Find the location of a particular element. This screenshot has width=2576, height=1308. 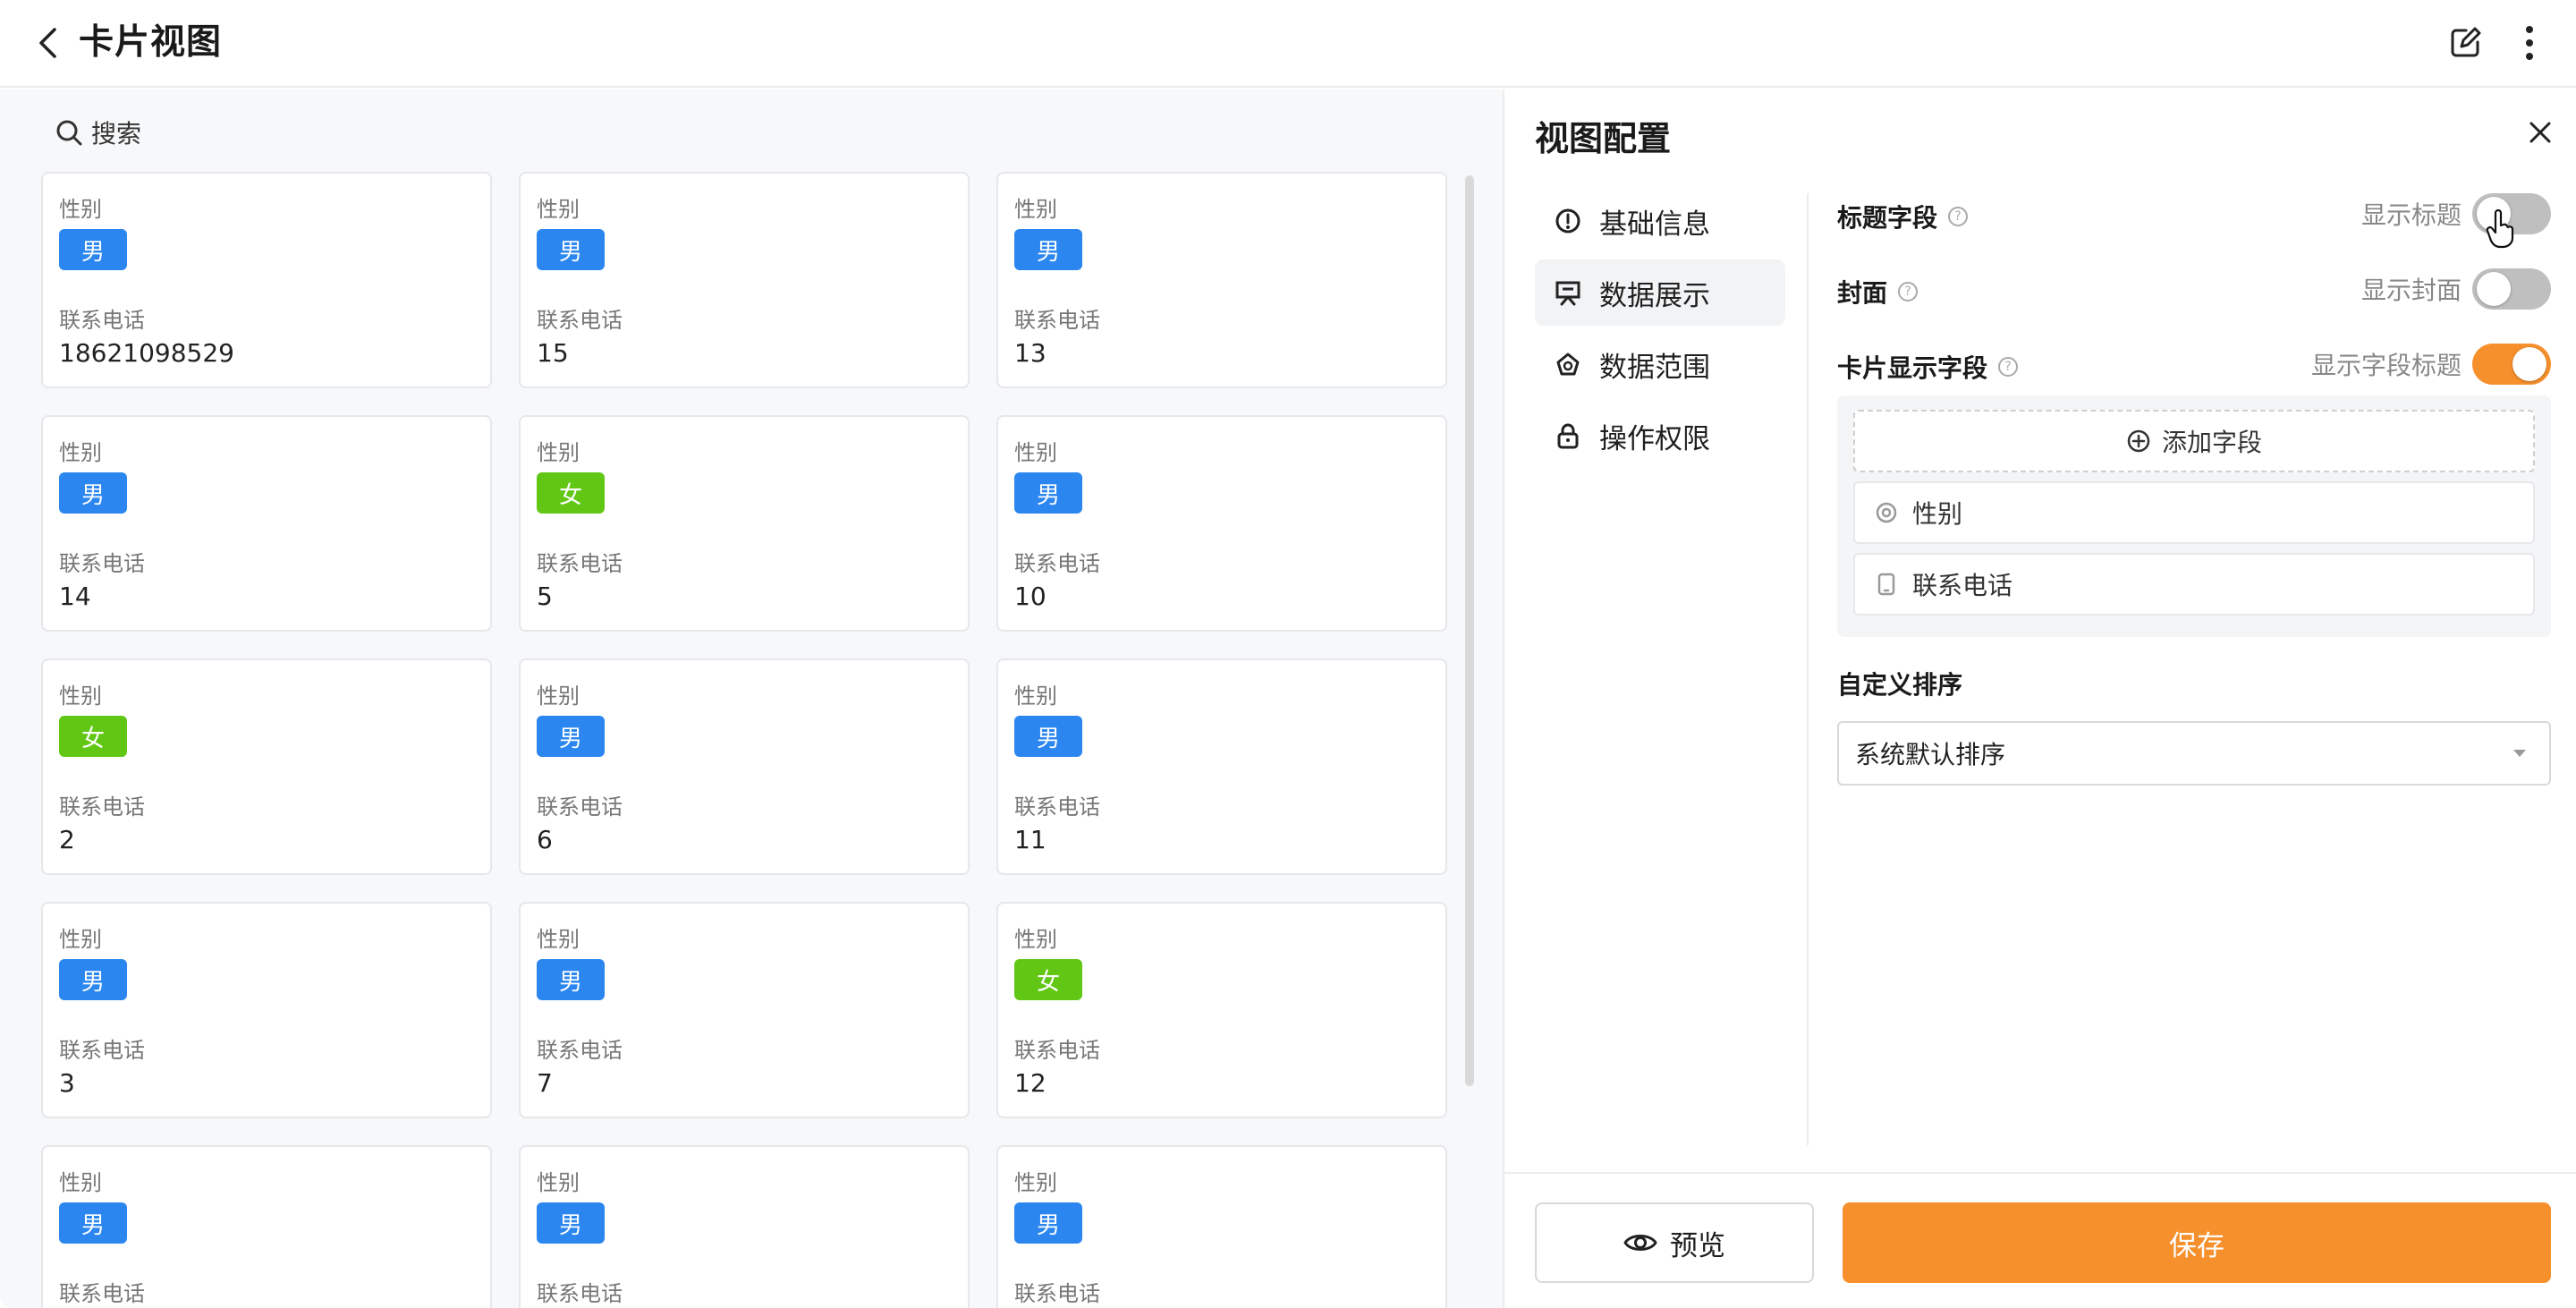

field-title-toggle-group: 显示字段标题 is located at coordinates (2431, 364).